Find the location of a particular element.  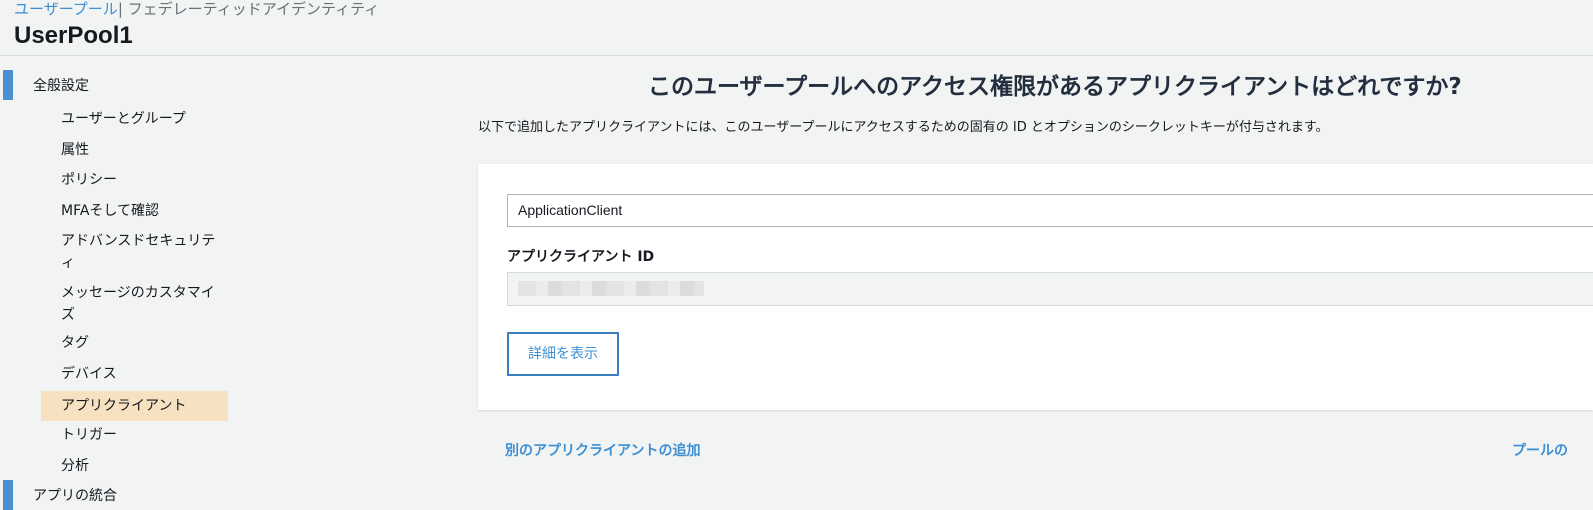

app-client-id-field is located at coordinates (1050, 289).